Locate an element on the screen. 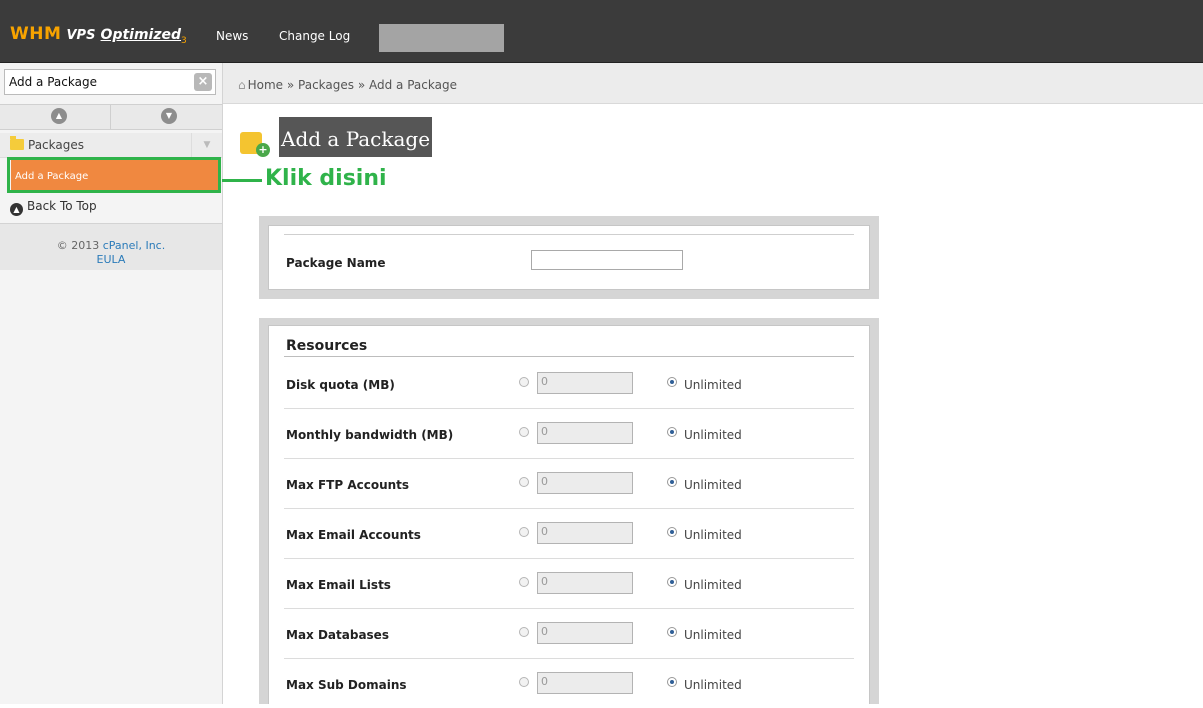  annotation-highlight-box is located at coordinates (114, 175).